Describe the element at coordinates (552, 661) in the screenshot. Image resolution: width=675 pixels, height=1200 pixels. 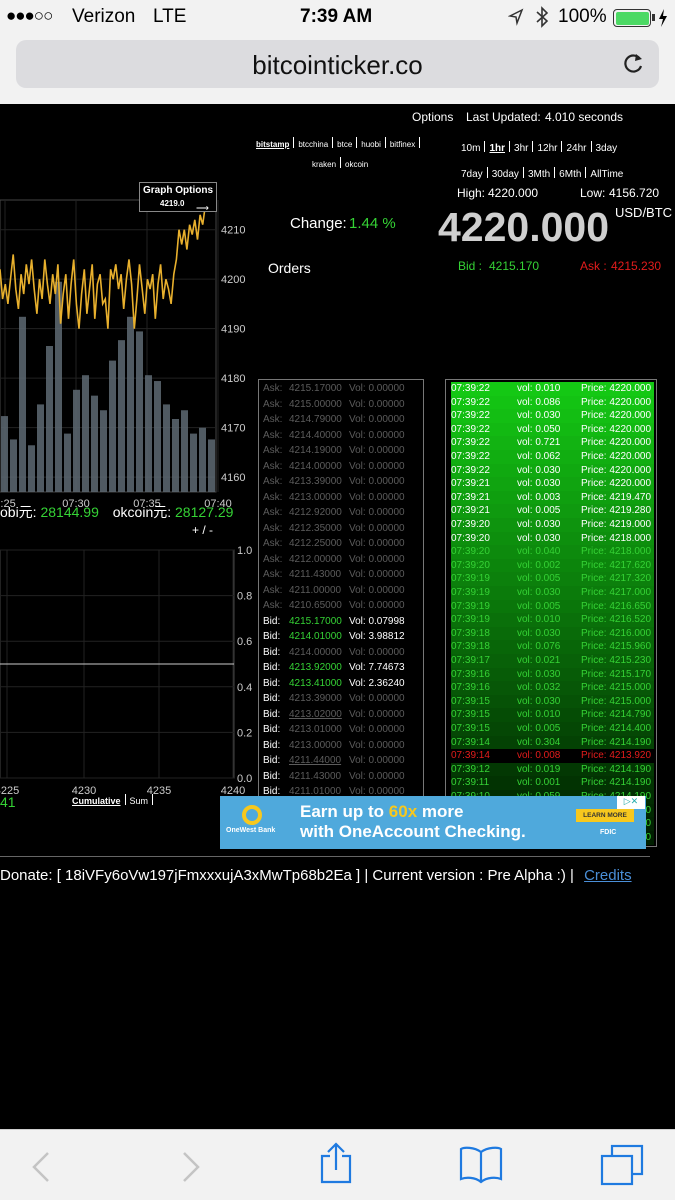
I see `trade-row: 07:39:17 vol: 0.021 Price: 4215.230` at that location.